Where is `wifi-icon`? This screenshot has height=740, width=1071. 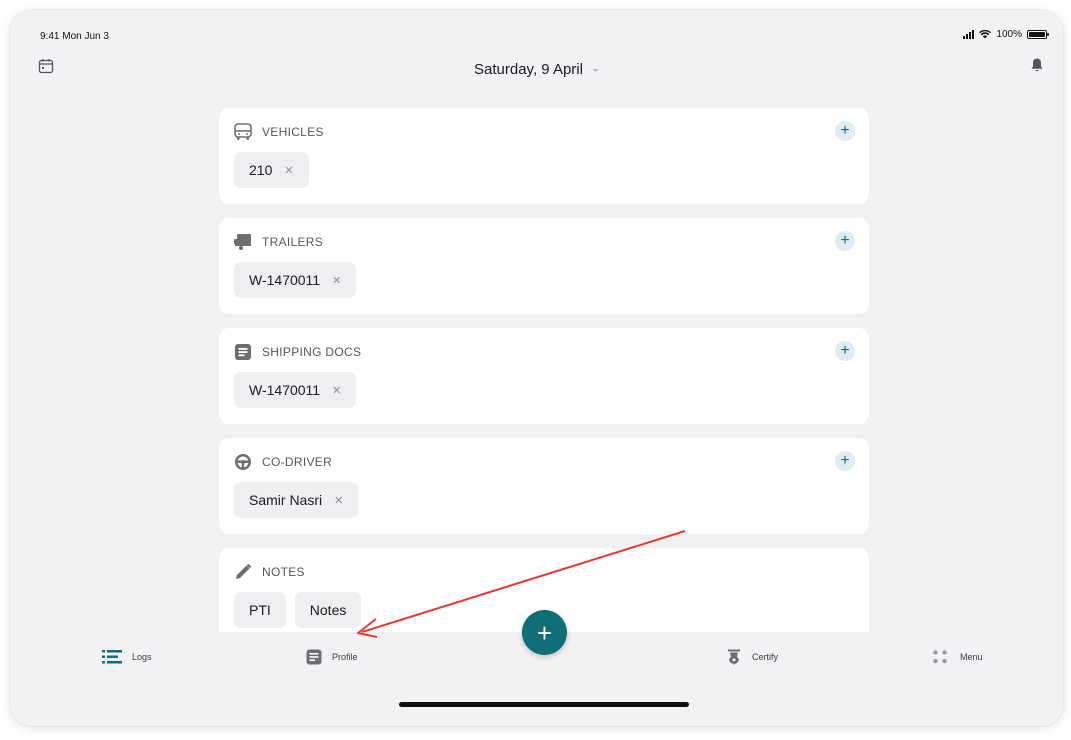 wifi-icon is located at coordinates (985, 34).